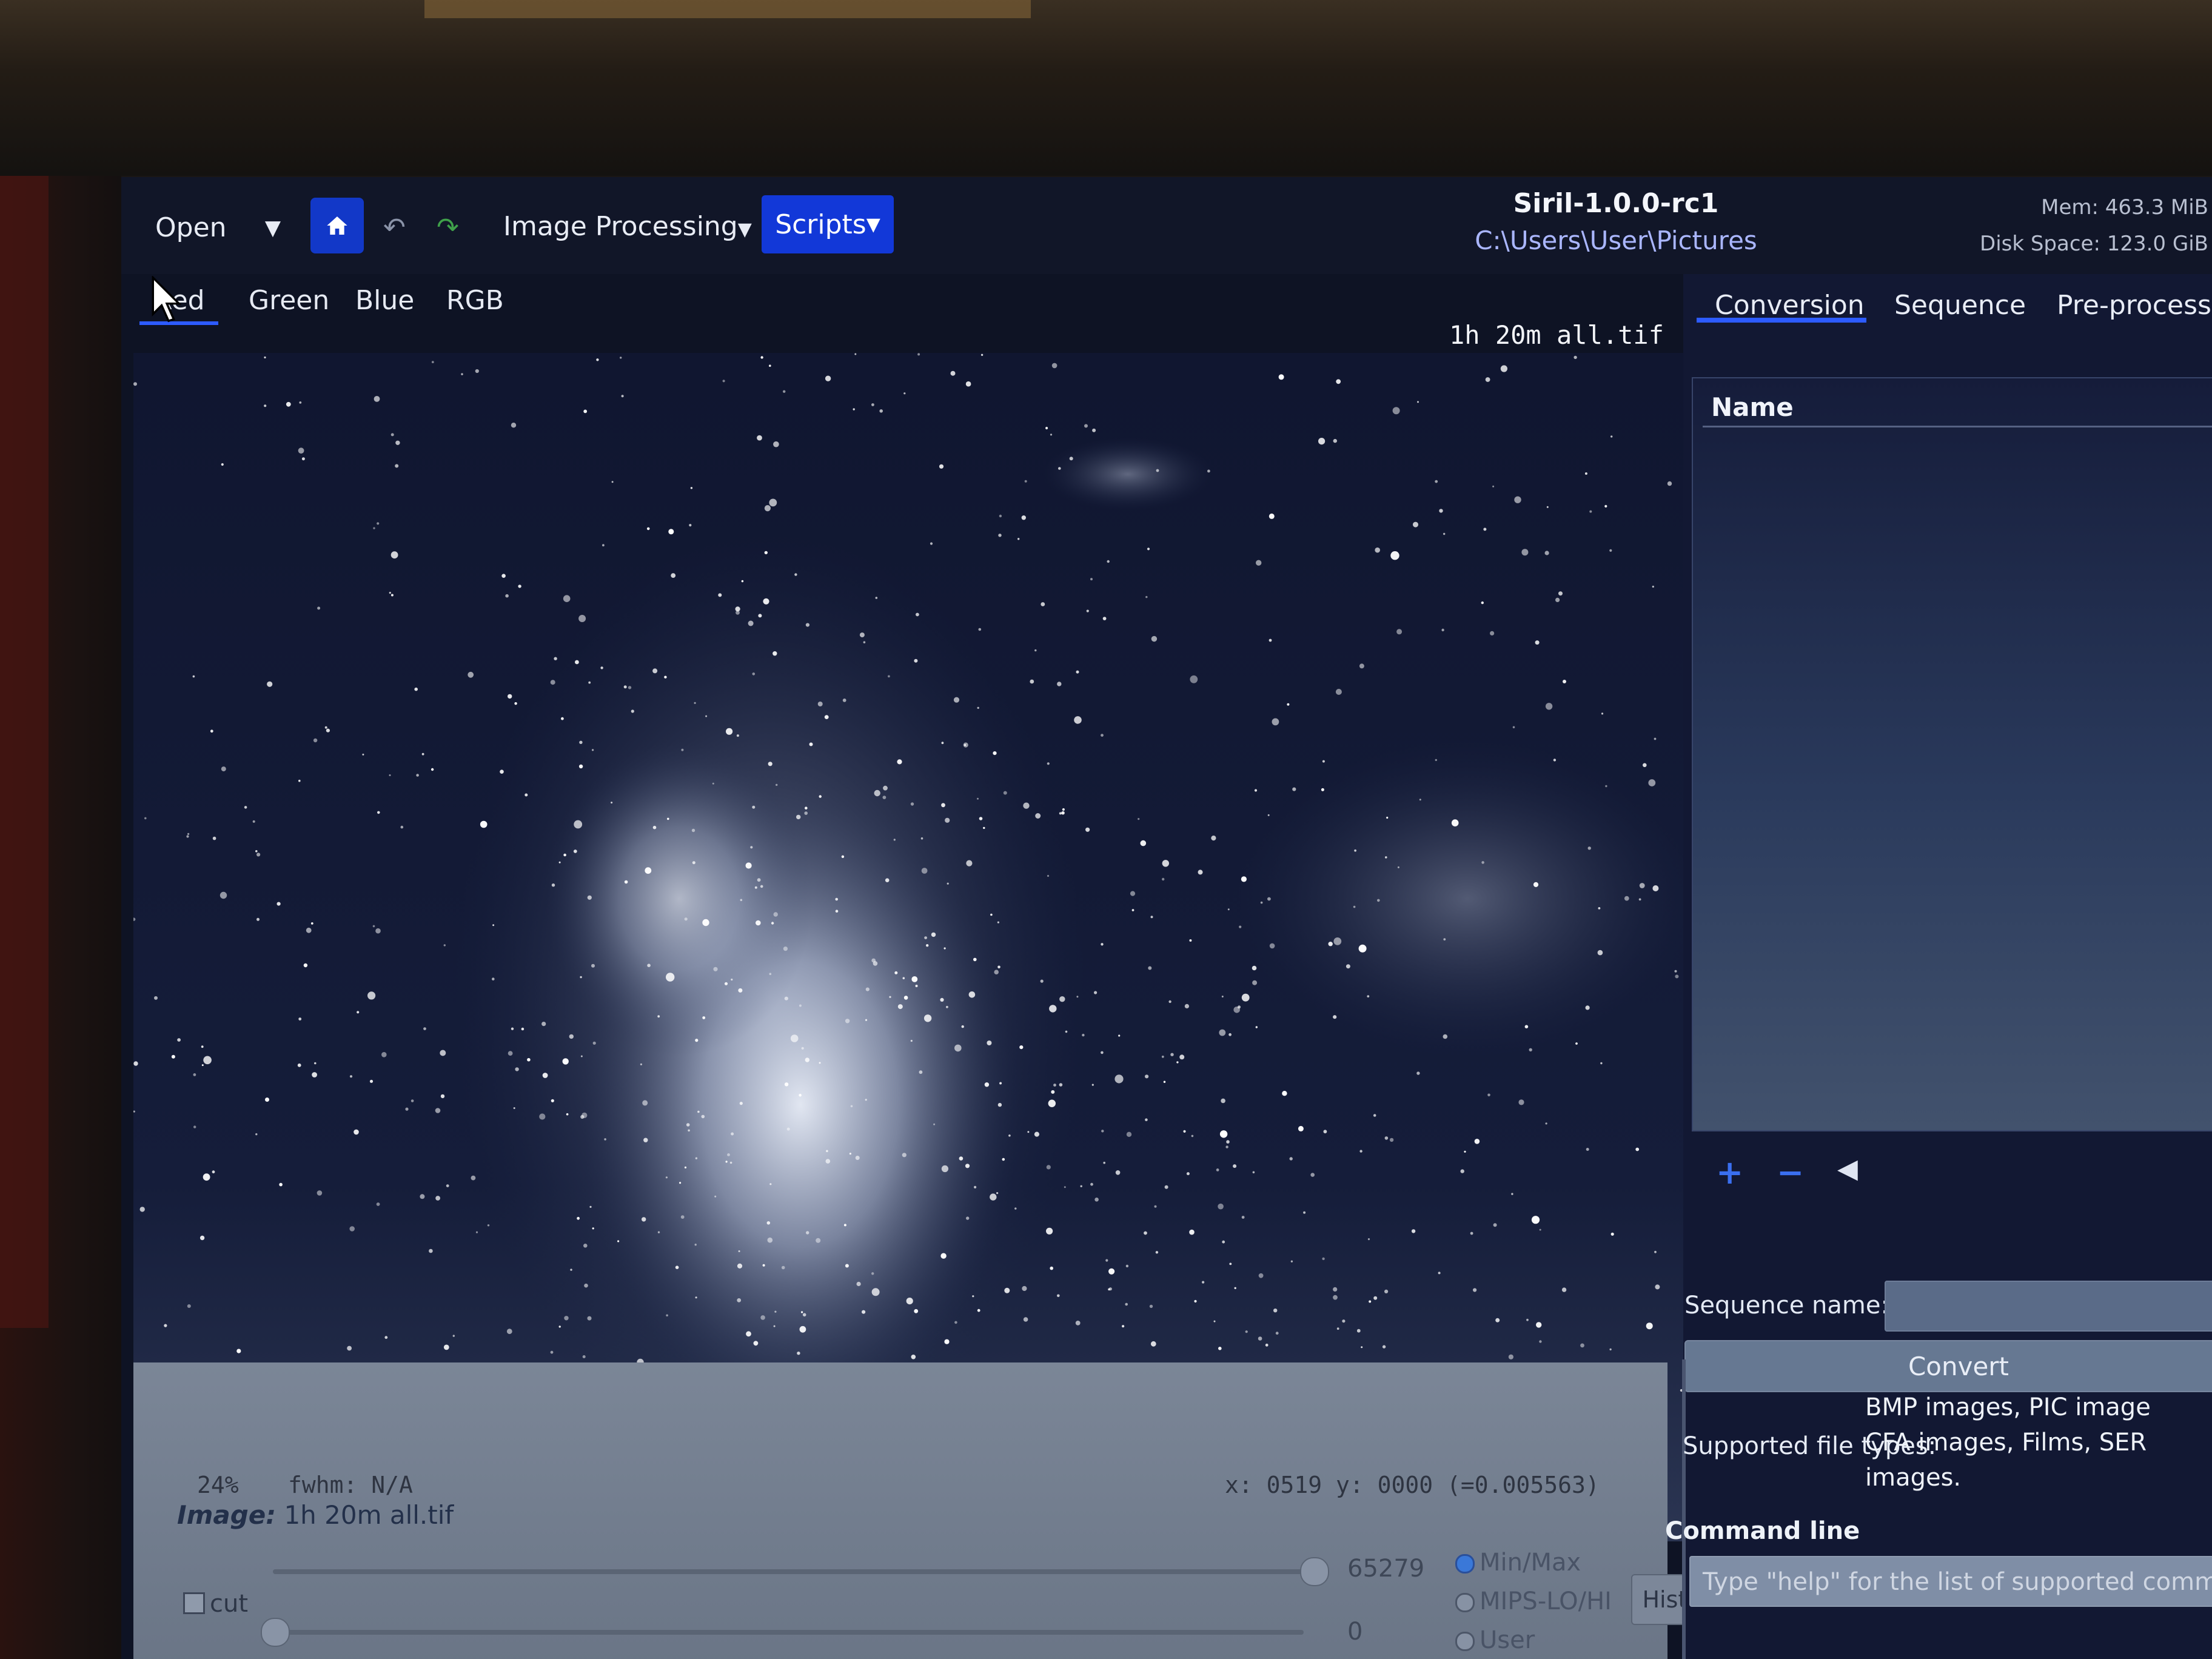 This screenshot has height=1659, width=2212. What do you see at coordinates (1729, 1172) in the screenshot?
I see `add-files-icon: +` at bounding box center [1729, 1172].